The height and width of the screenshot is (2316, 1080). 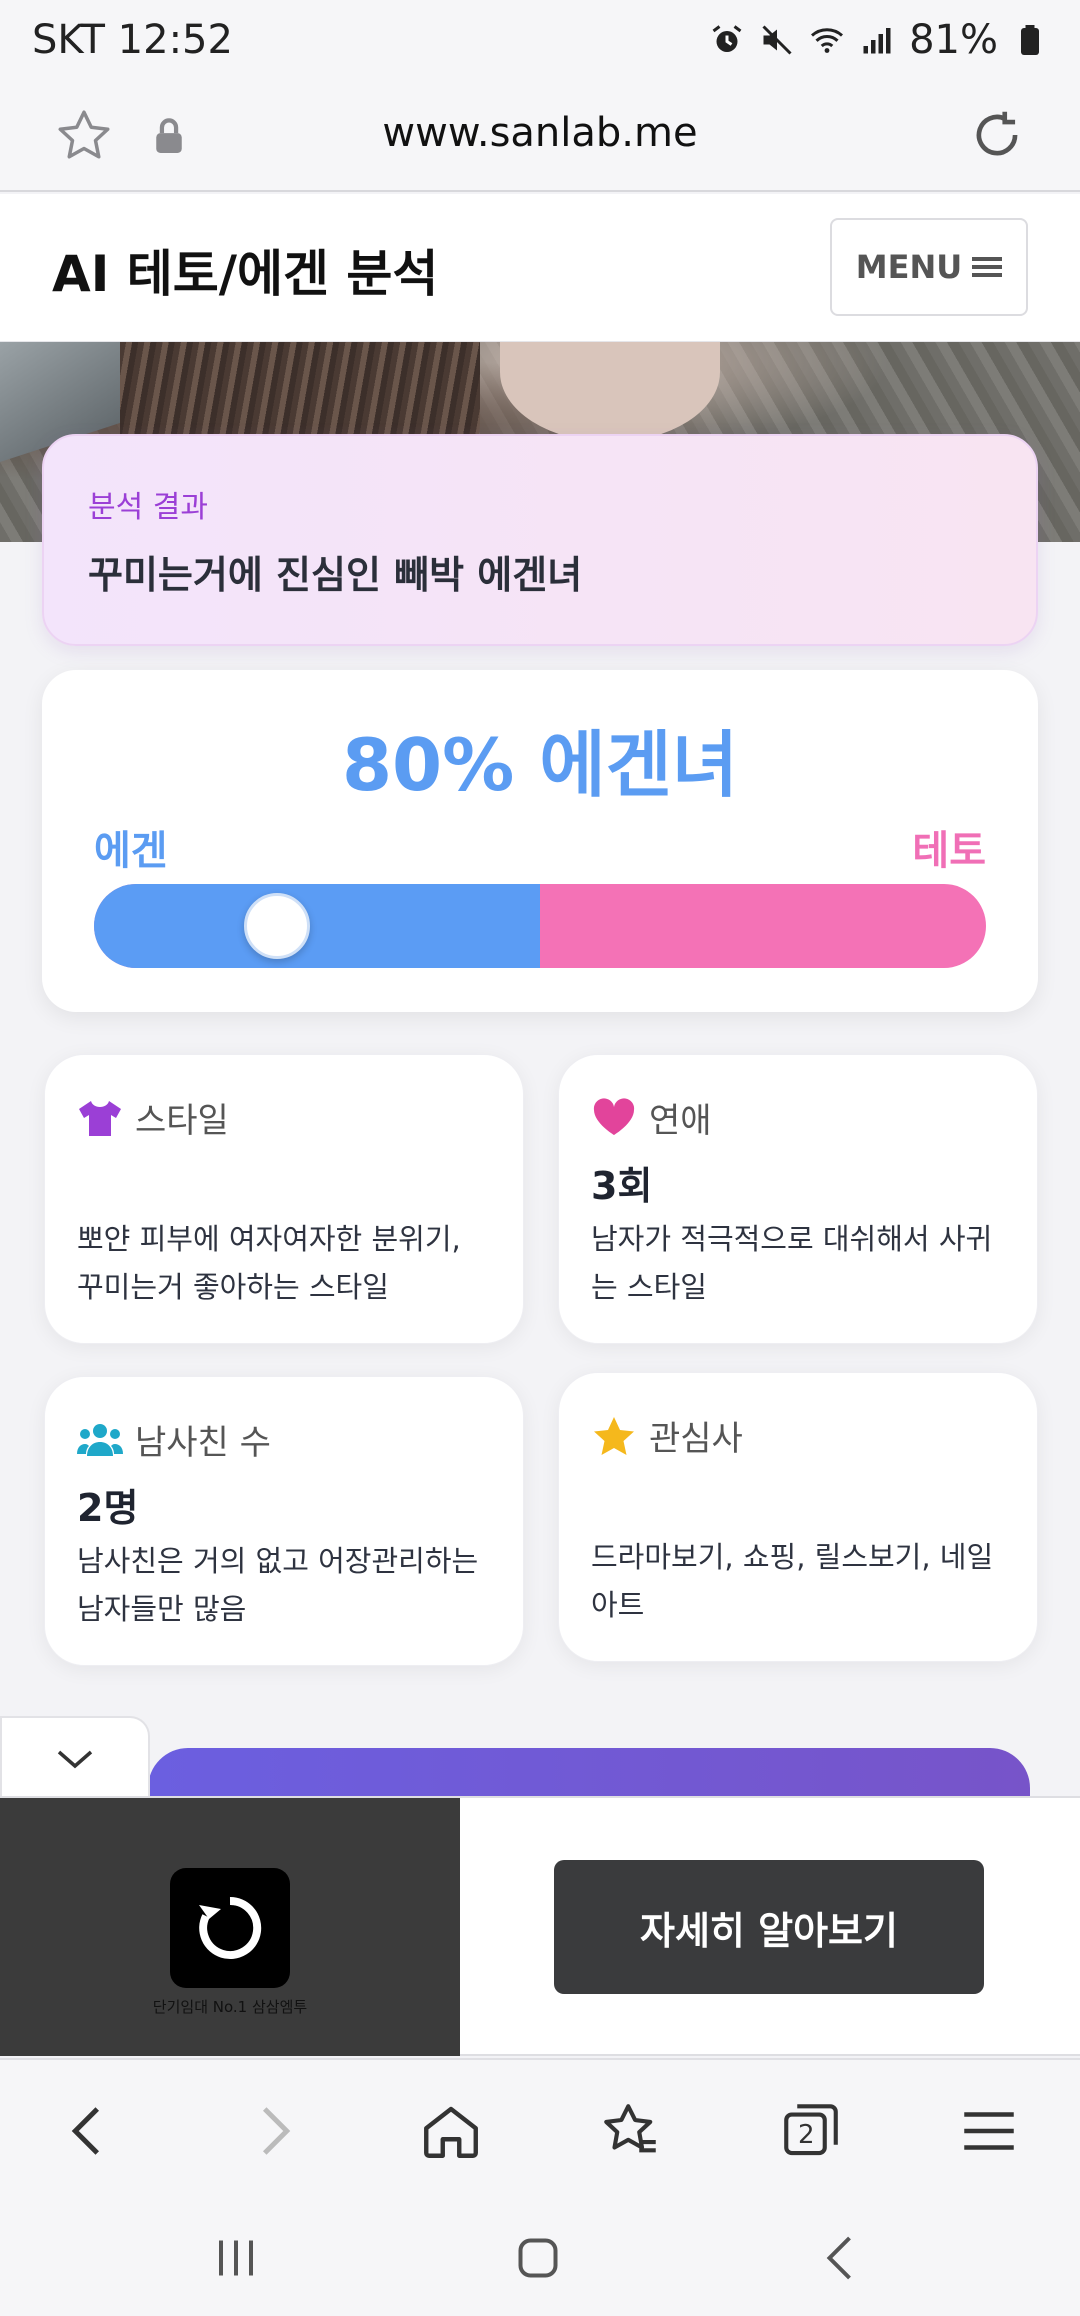 What do you see at coordinates (278, 1561) in the screenshot?
I see `friends-desc-line1: 남사친은 거의 없고 어장관리하는` at bounding box center [278, 1561].